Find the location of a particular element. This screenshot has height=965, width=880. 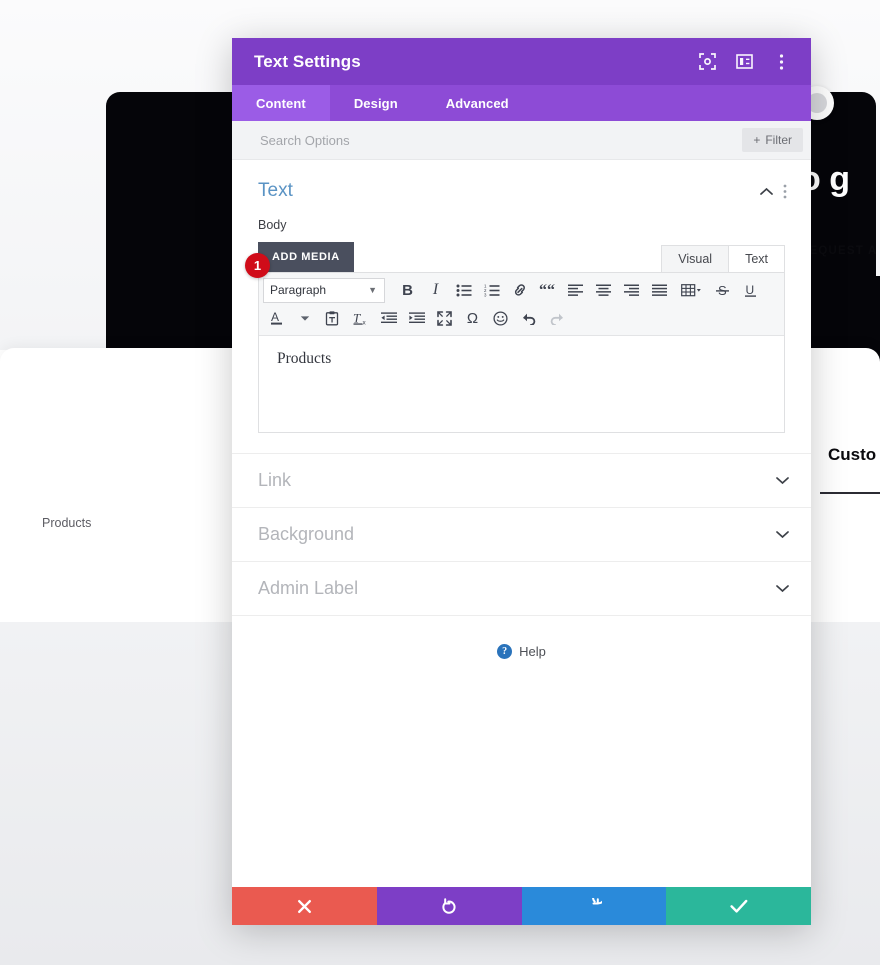

tab-advanced: Advanced is located at coordinates (477, 103).